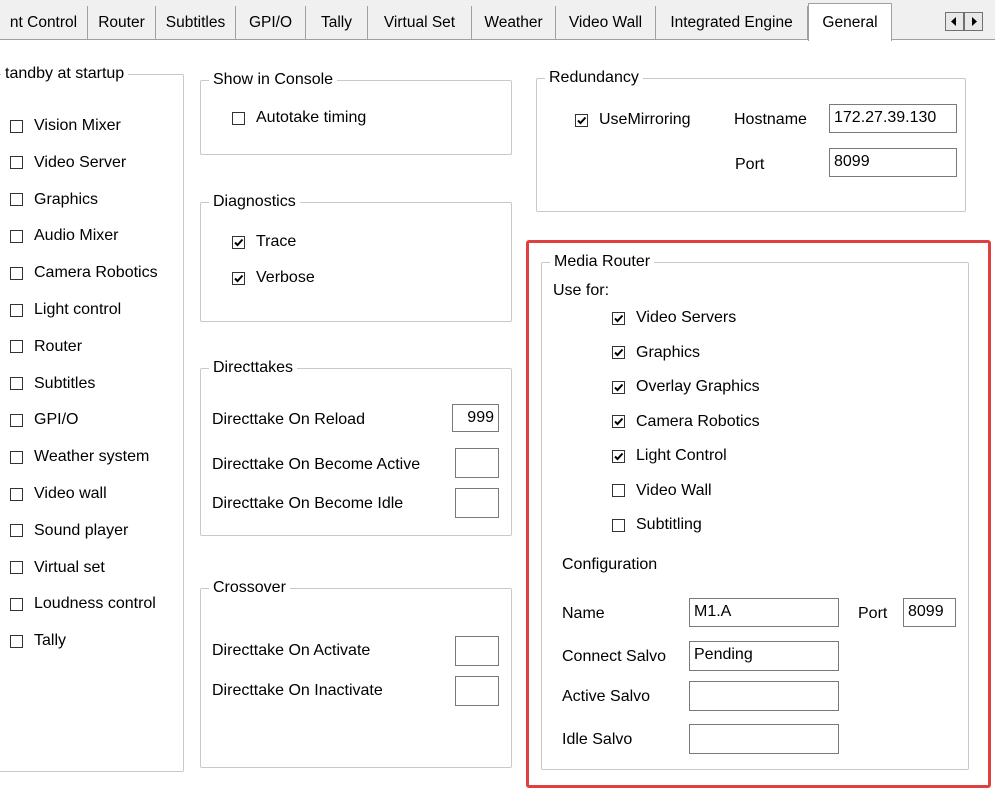  I want to click on standby-subtitles-checkbox: Subtitles, so click(52, 384).